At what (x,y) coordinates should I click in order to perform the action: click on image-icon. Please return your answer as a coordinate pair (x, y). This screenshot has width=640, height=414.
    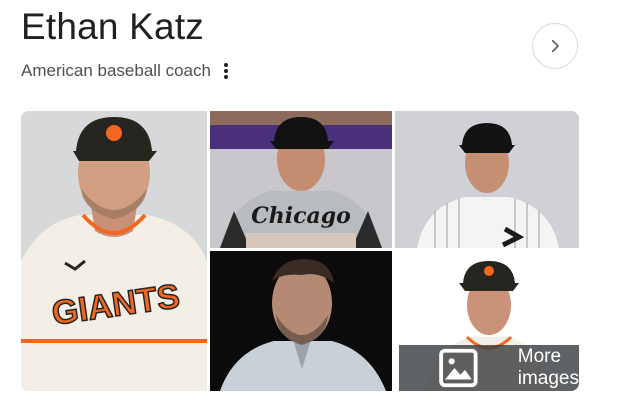
    Looking at the image, I should click on (458, 368).